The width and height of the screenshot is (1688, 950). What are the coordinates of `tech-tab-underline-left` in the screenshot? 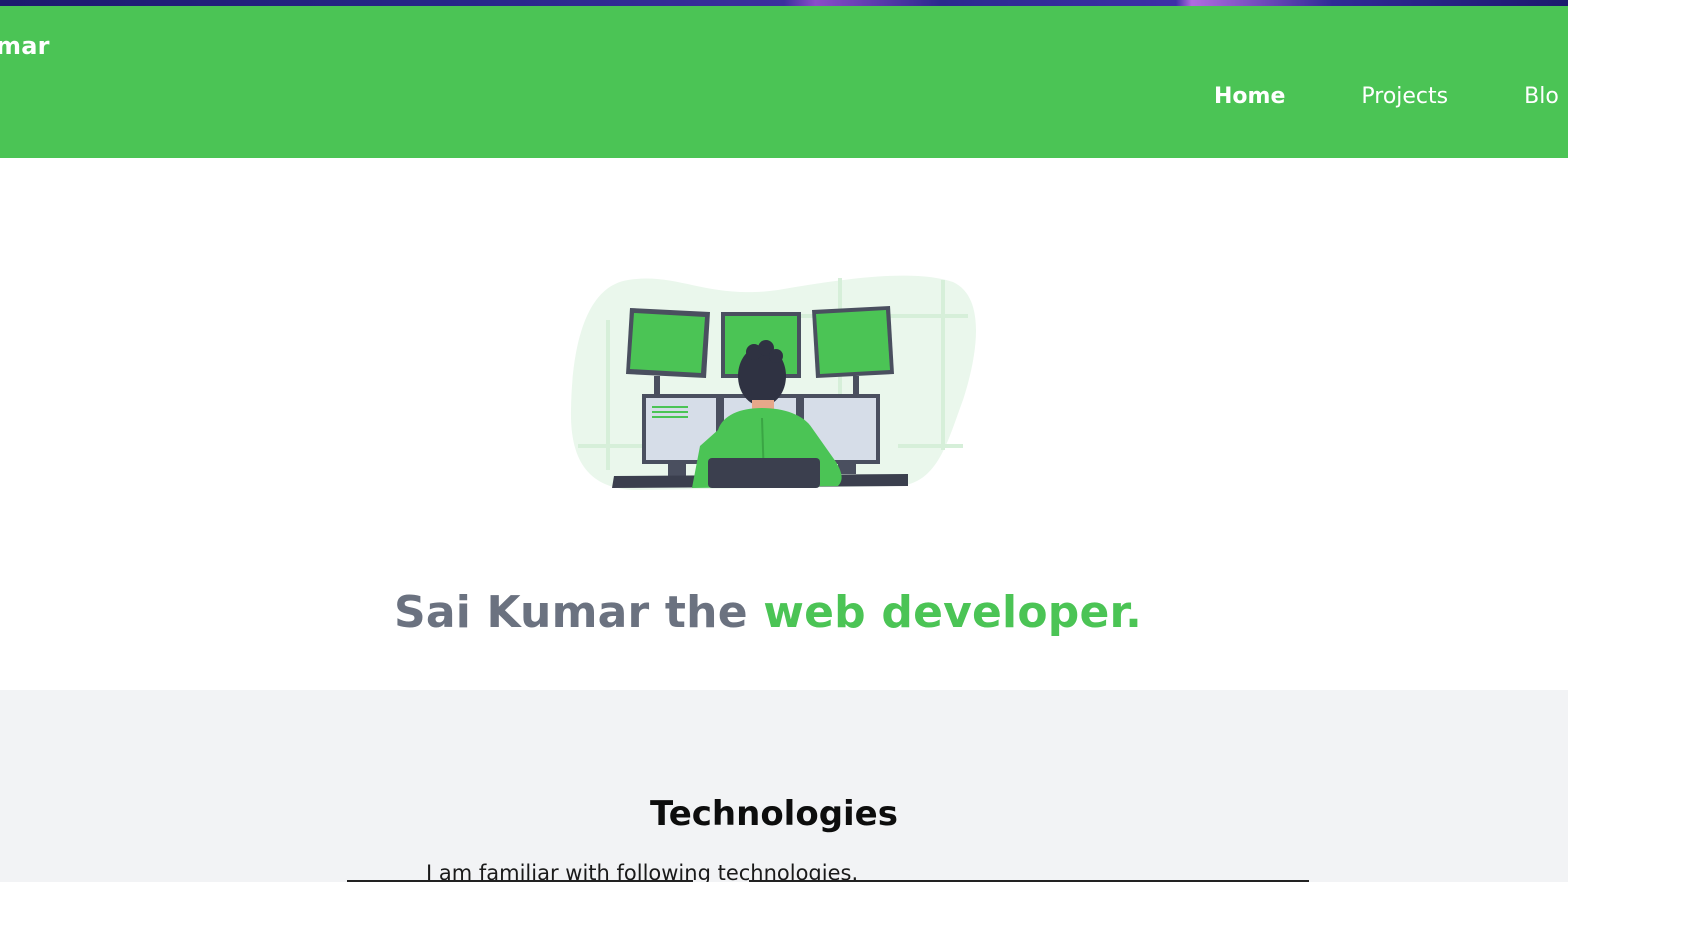 It's located at (520, 881).